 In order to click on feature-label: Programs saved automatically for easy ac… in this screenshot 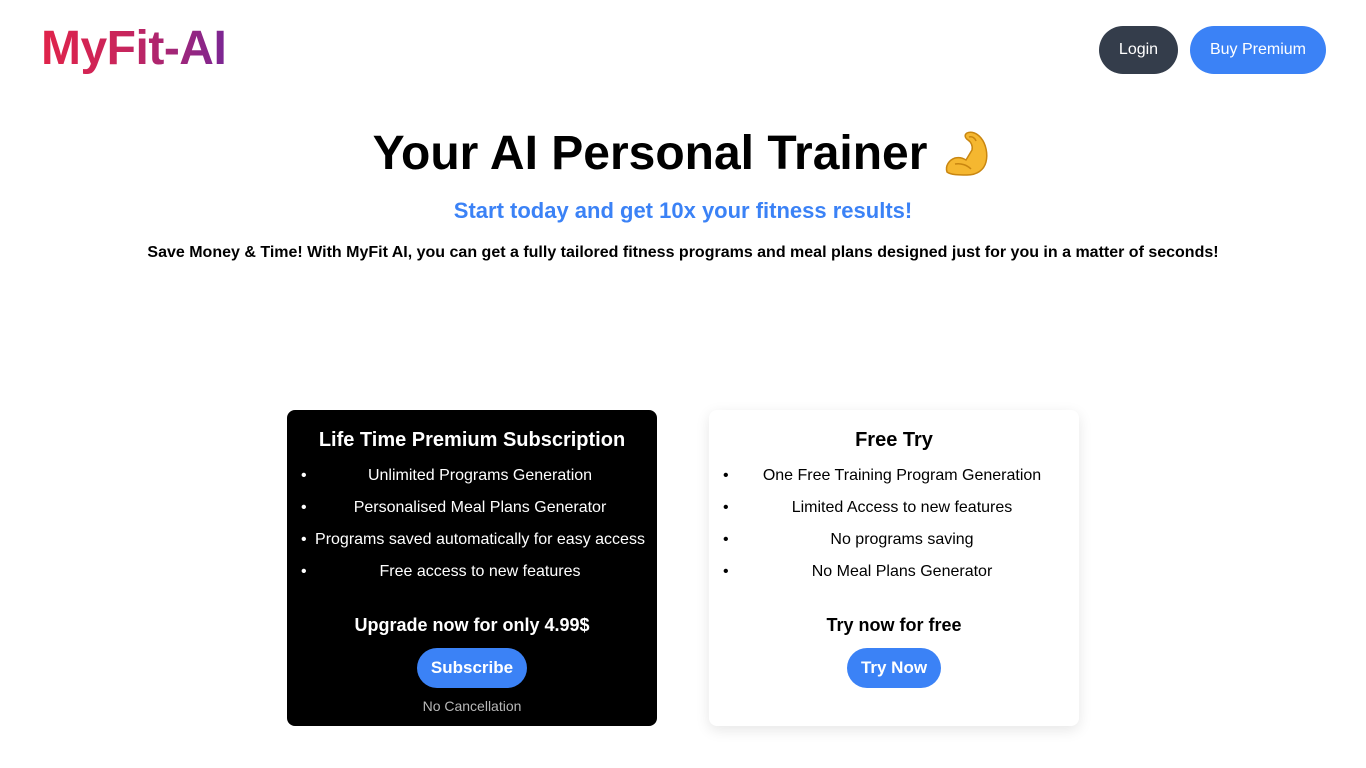, I will do `click(480, 539)`.